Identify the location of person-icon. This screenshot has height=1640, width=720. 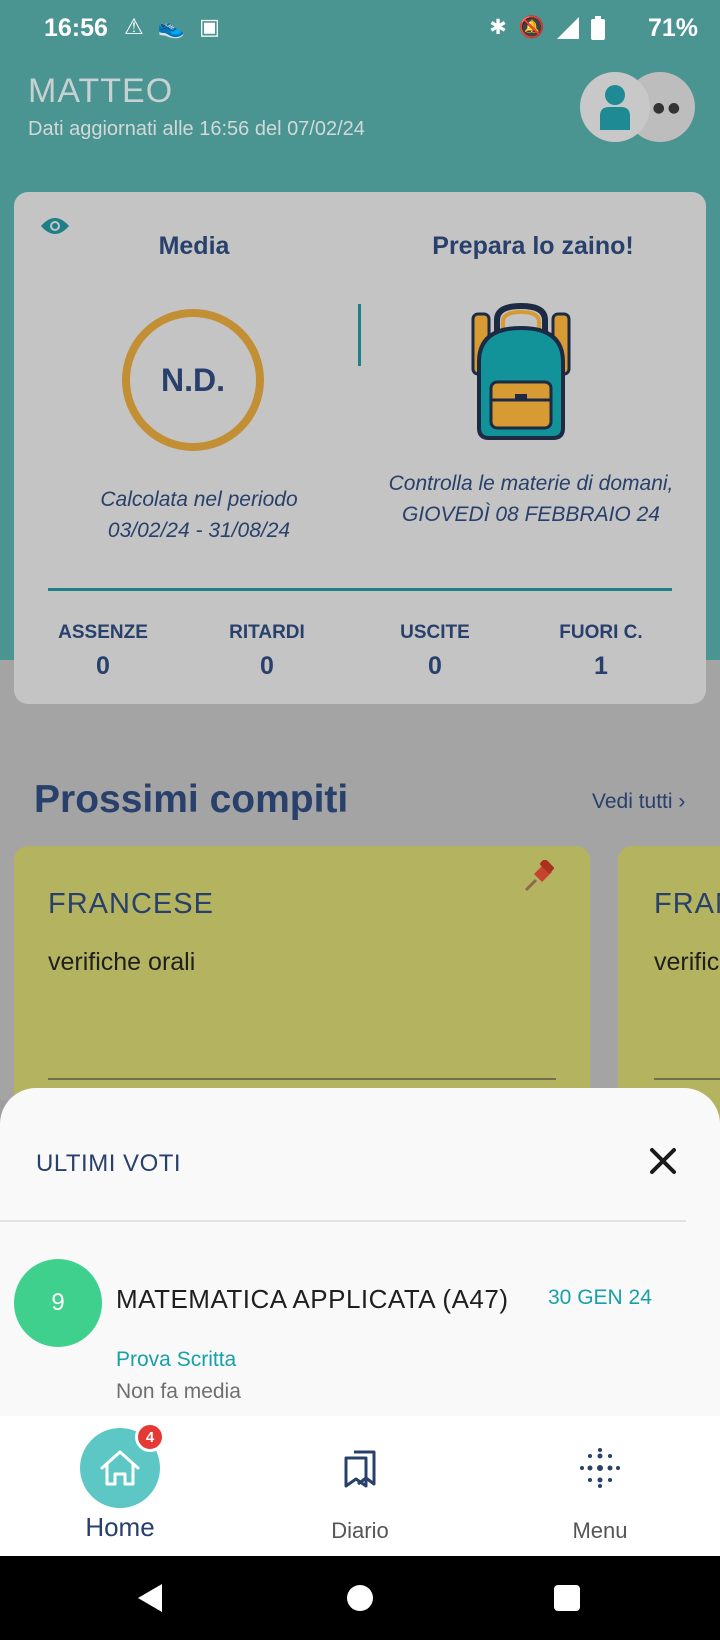
(615, 107).